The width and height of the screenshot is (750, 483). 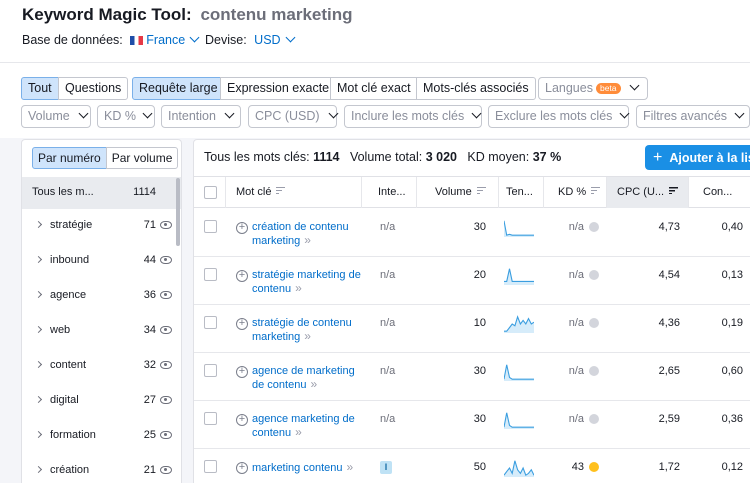 I want to click on kd-filter: KD %, so click(x=126, y=116).